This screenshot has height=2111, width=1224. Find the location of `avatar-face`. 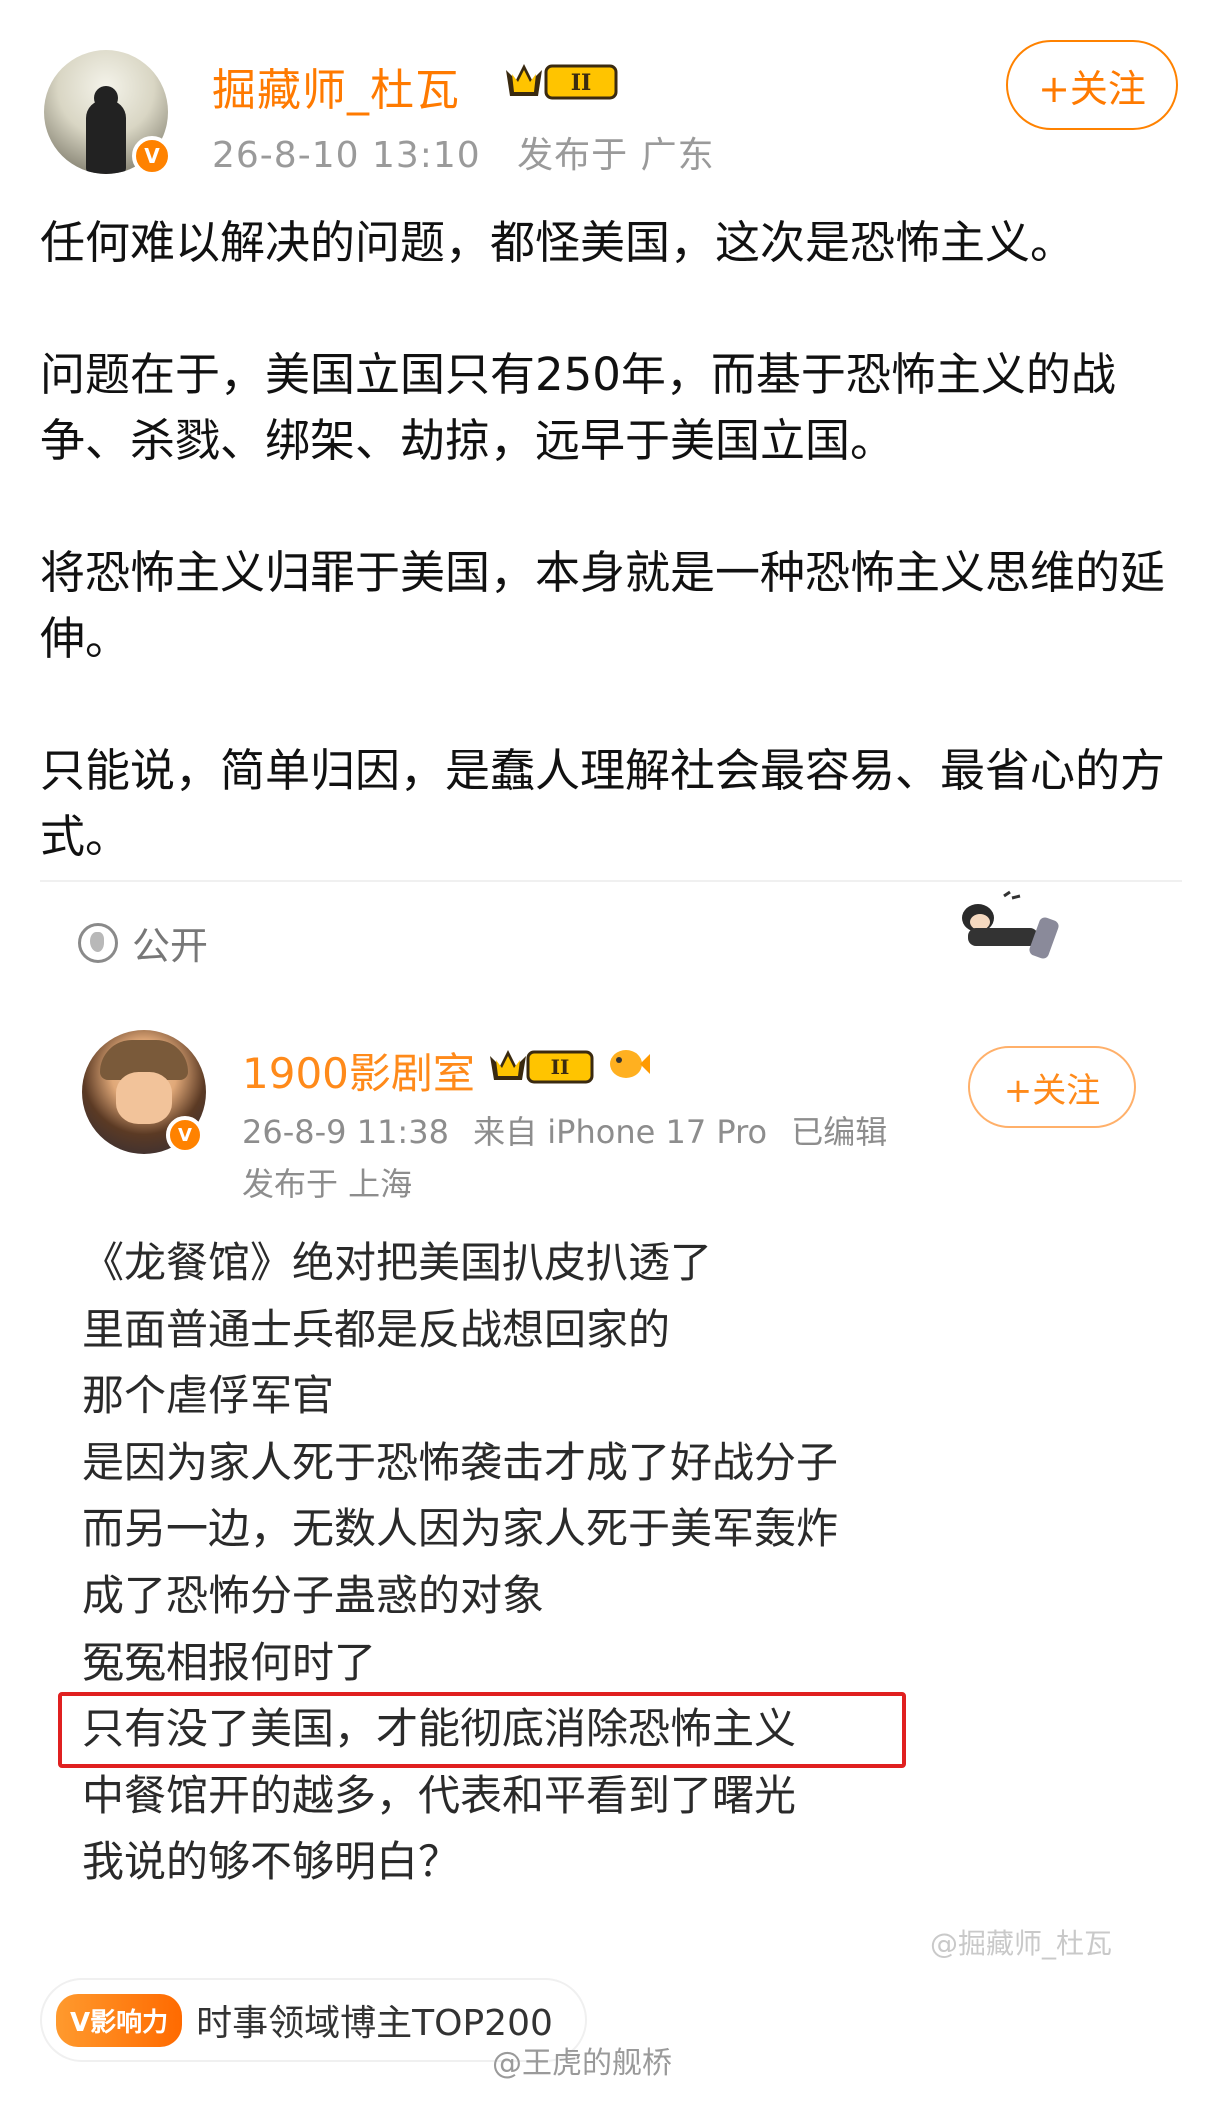

avatar-face is located at coordinates (144, 1098).